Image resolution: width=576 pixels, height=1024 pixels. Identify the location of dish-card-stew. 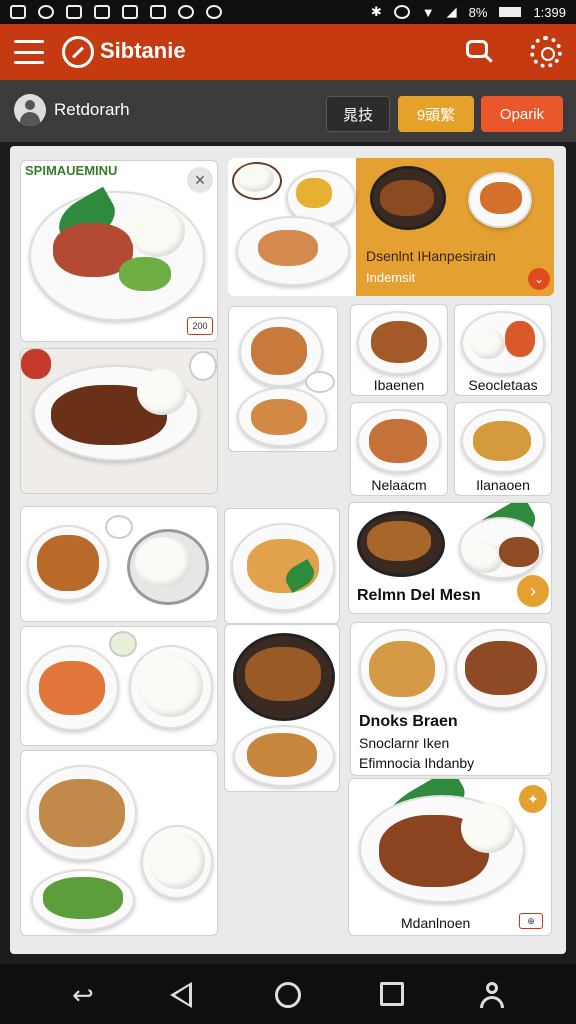
(282, 708).